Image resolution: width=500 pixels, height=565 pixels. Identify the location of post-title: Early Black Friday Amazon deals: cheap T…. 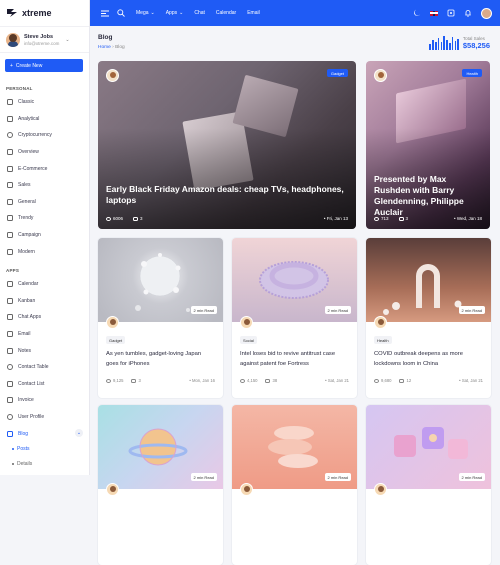
(226, 195).